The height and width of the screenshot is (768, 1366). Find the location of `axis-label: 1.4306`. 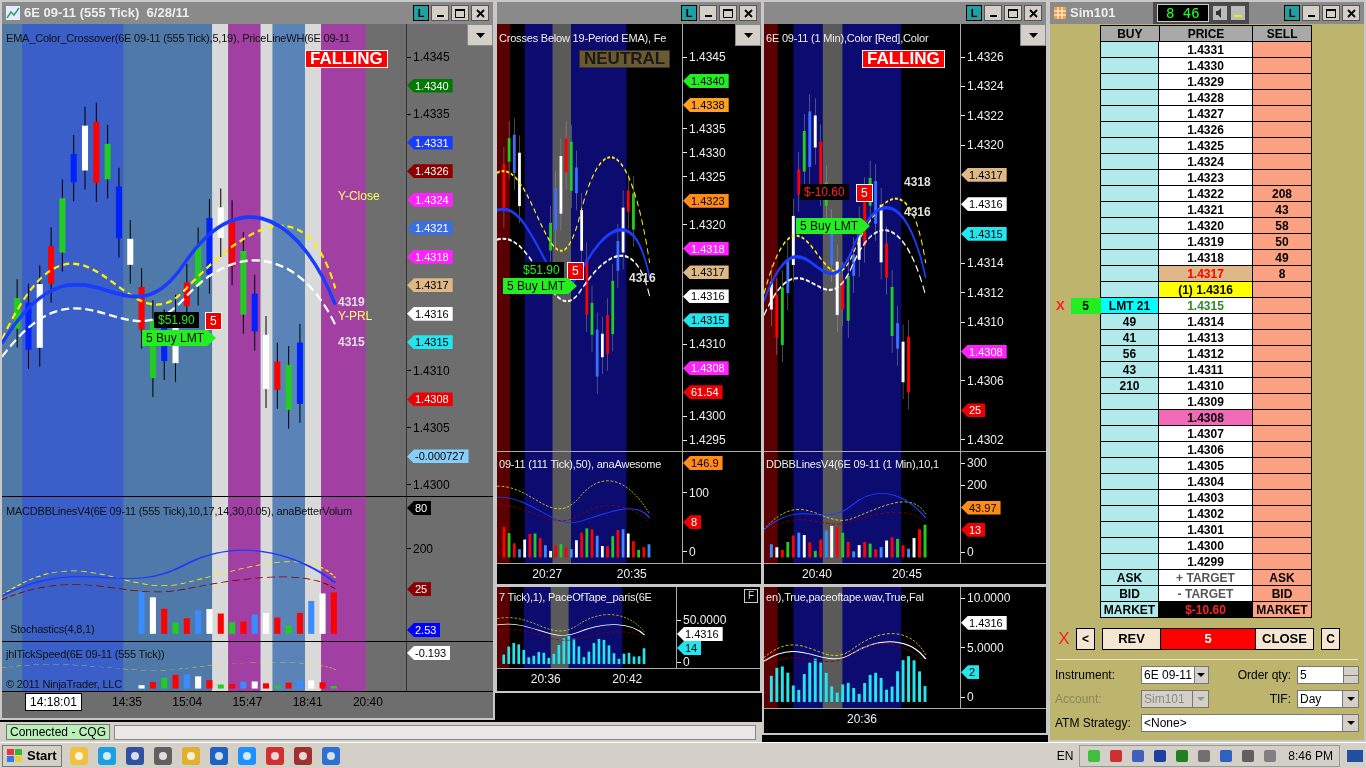

axis-label: 1.4306 is located at coordinates (985, 381).